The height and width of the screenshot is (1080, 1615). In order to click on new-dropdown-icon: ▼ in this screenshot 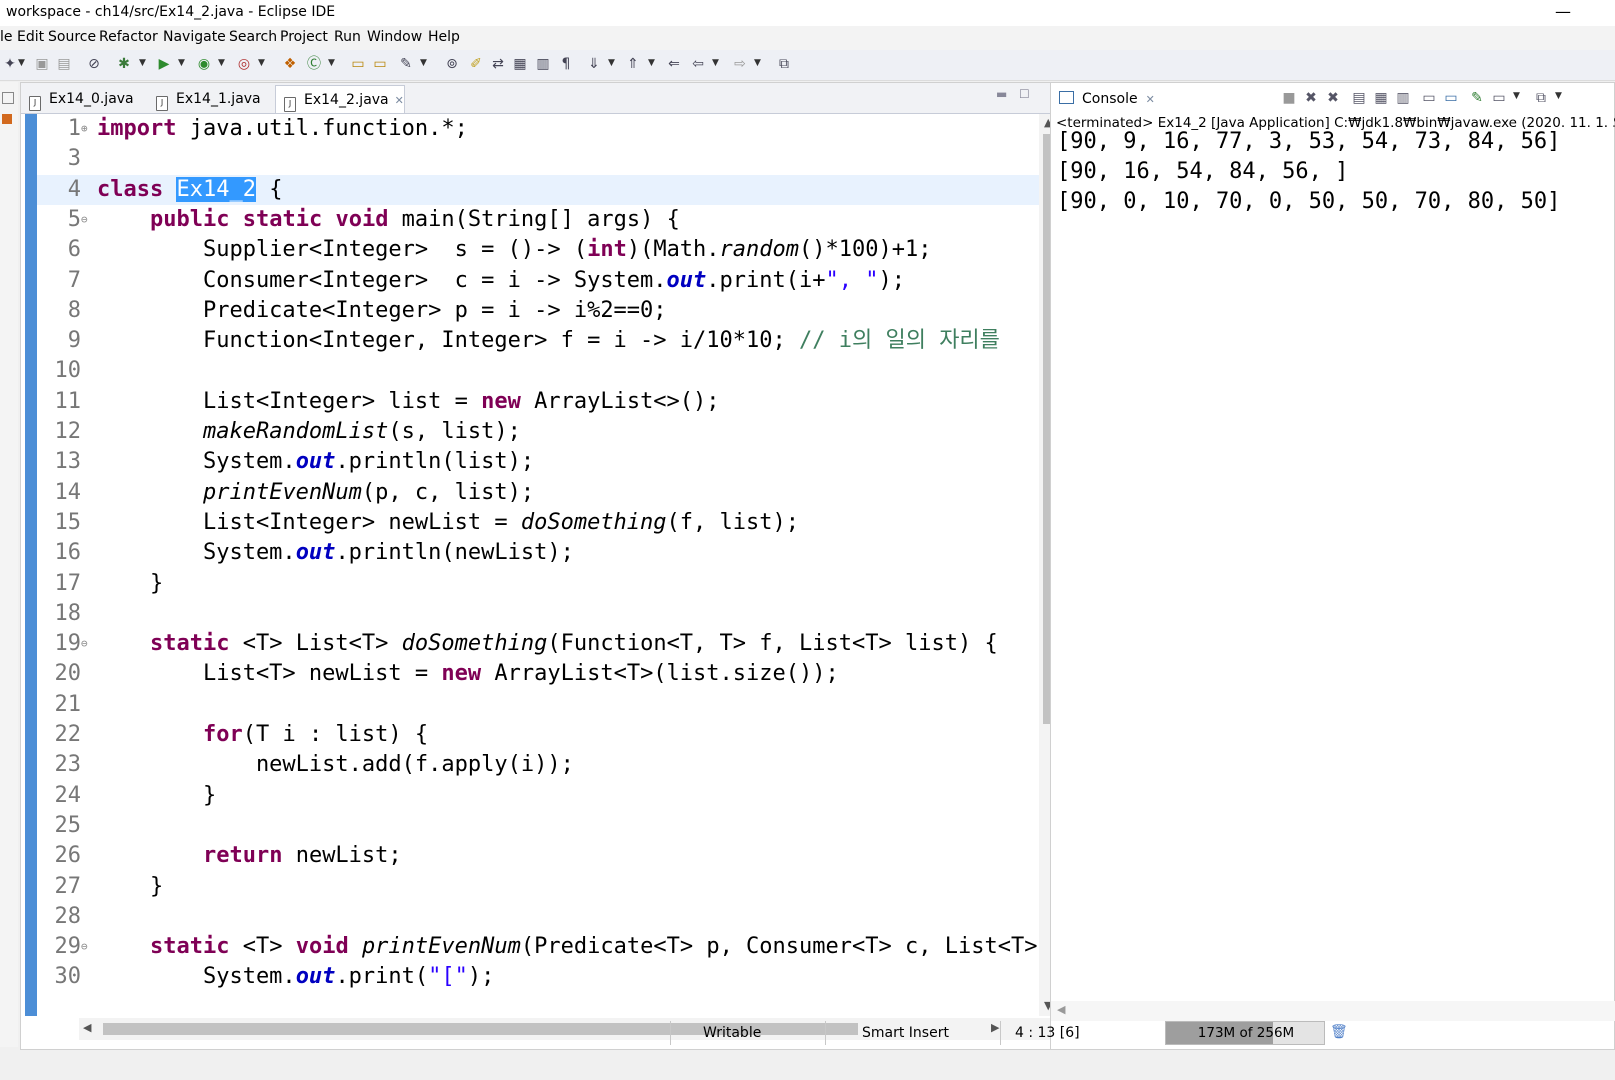, I will do `click(21, 63)`.